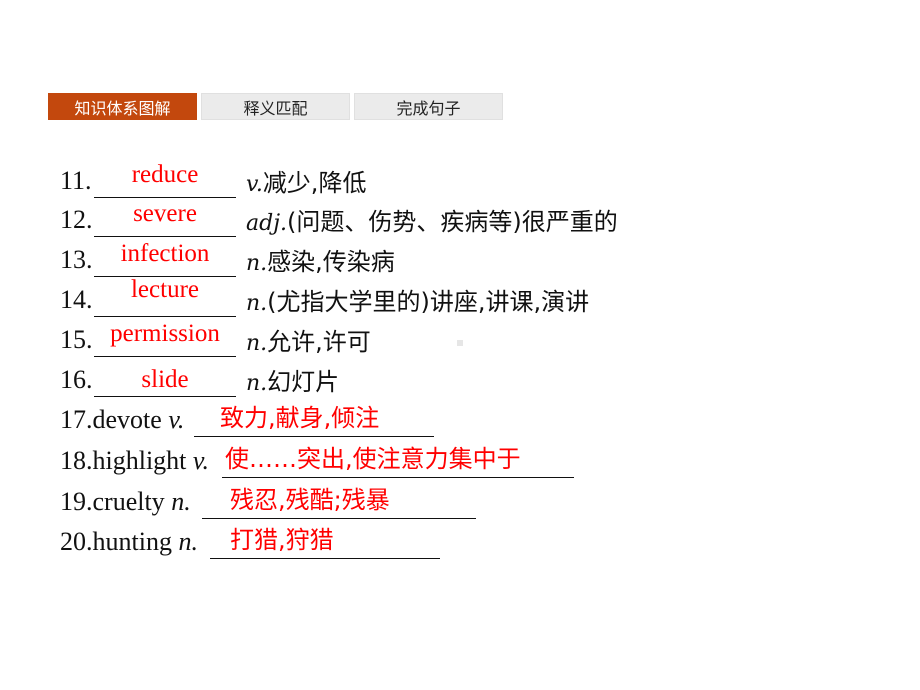 The width and height of the screenshot is (920, 690). What do you see at coordinates (314, 183) in the screenshot?
I see `definition-text: 减少,降低` at bounding box center [314, 183].